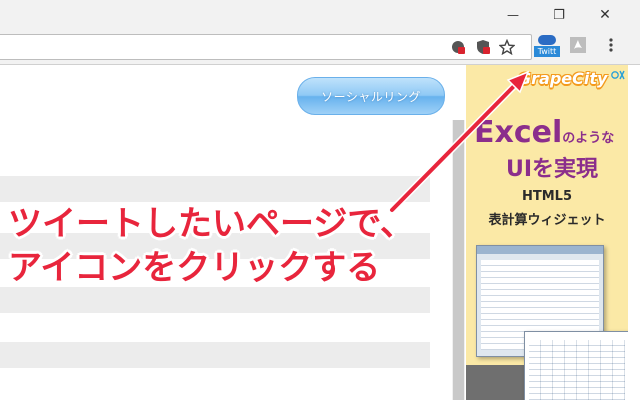  Describe the element at coordinates (588, 138) in the screenshot. I see `ad-title-tail: のような` at that location.